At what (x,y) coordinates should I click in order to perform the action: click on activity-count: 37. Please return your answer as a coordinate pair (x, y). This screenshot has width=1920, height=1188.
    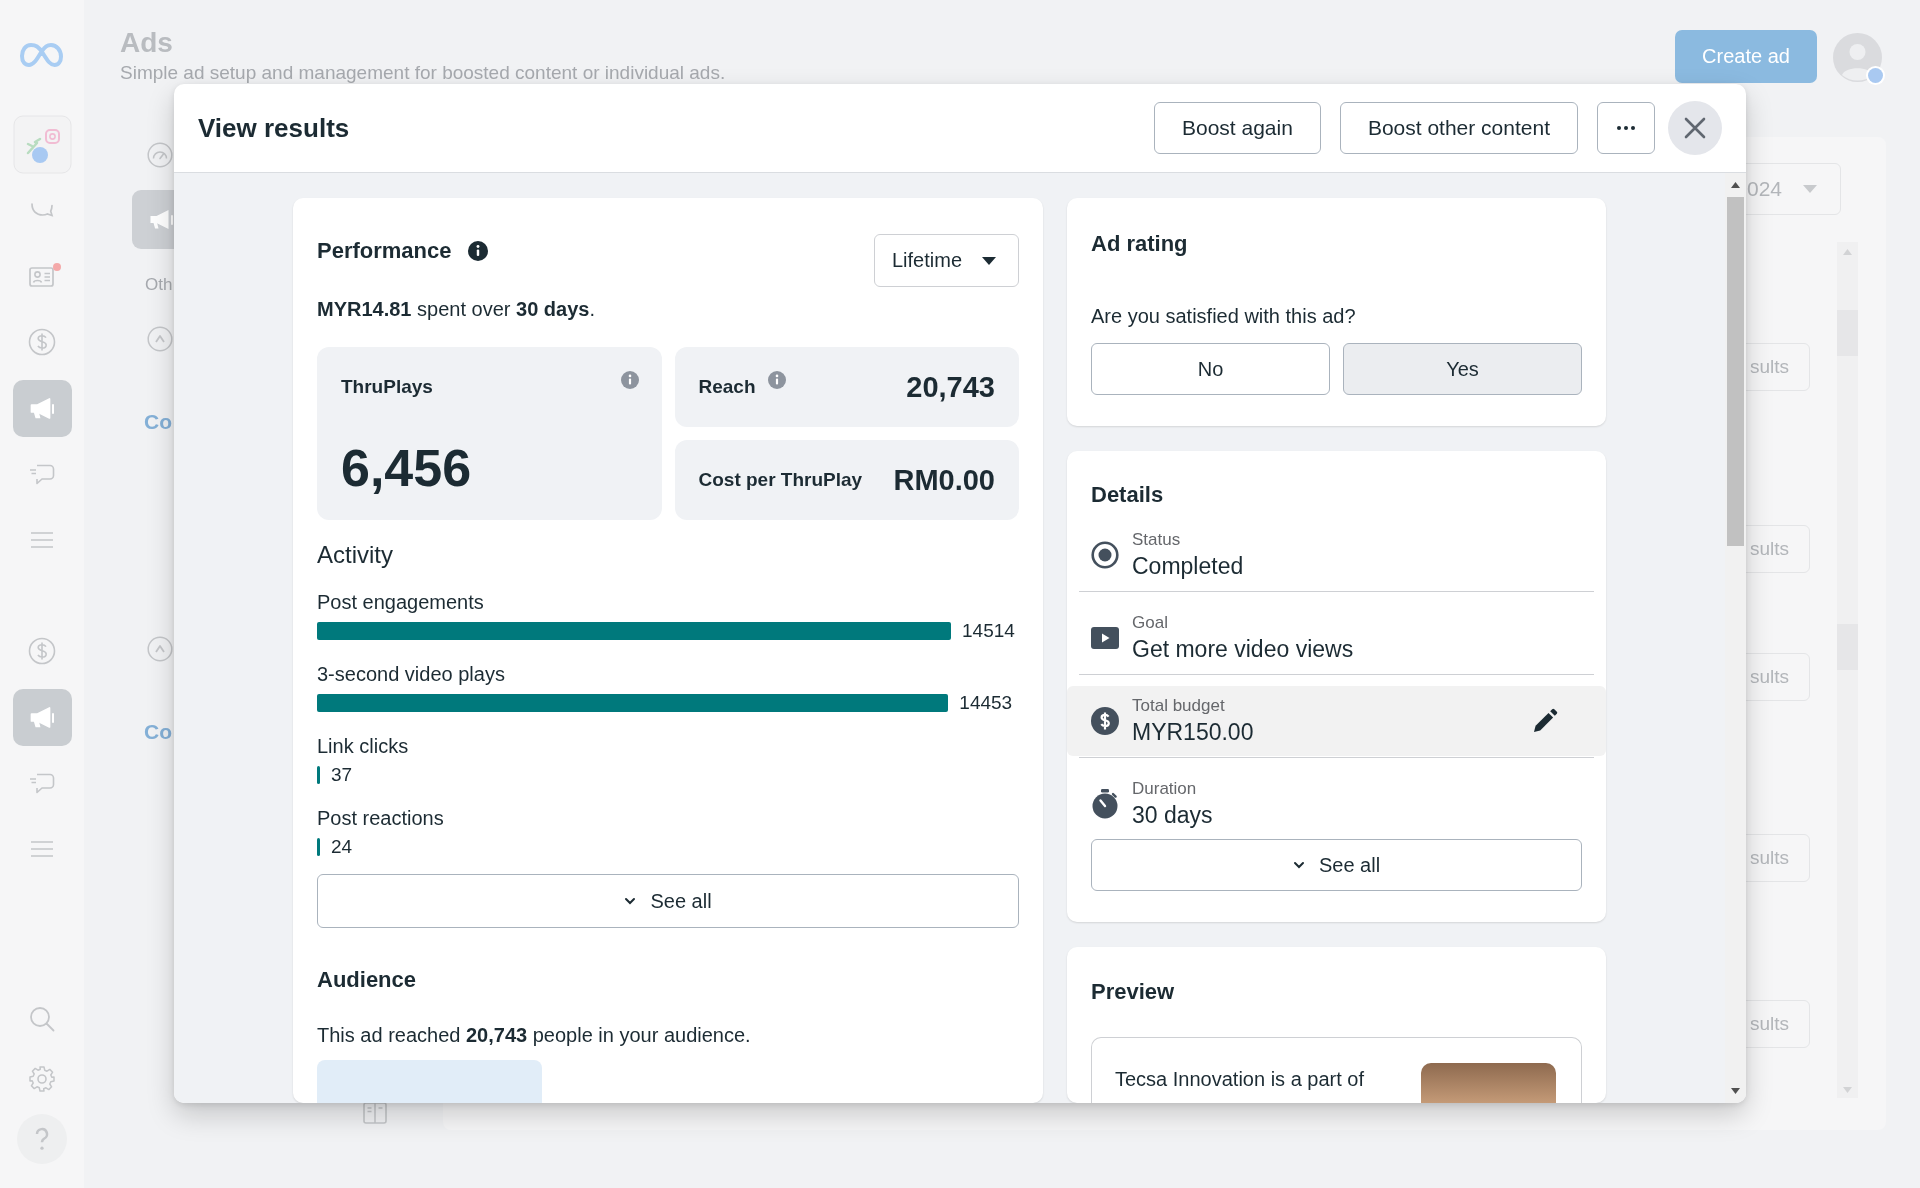
    Looking at the image, I should click on (342, 775).